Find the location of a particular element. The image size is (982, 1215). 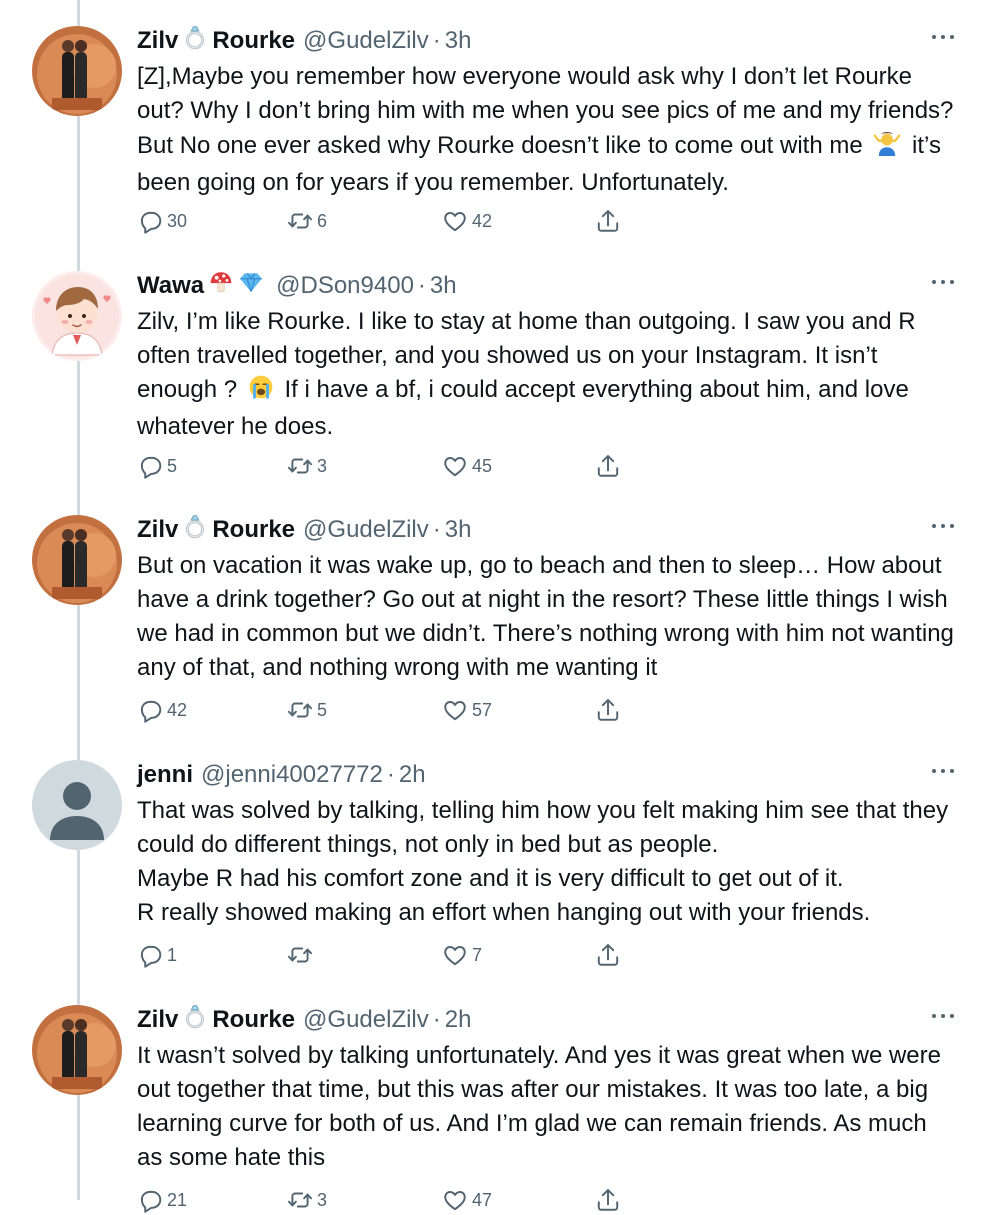

display-name: jenni is located at coordinates (165, 775).